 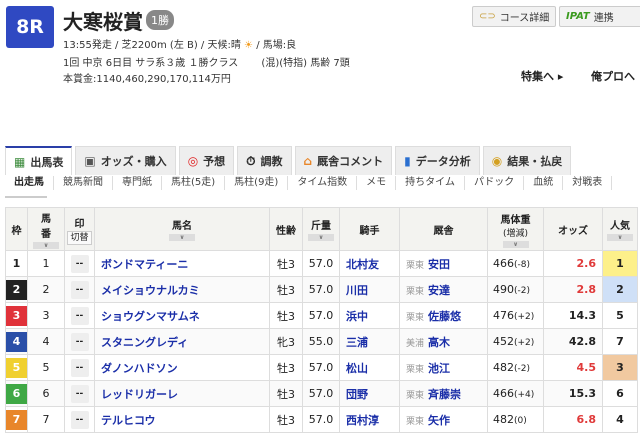 What do you see at coordinates (542, 76) in the screenshot?
I see `feature-link: 特集へ ▸` at bounding box center [542, 76].